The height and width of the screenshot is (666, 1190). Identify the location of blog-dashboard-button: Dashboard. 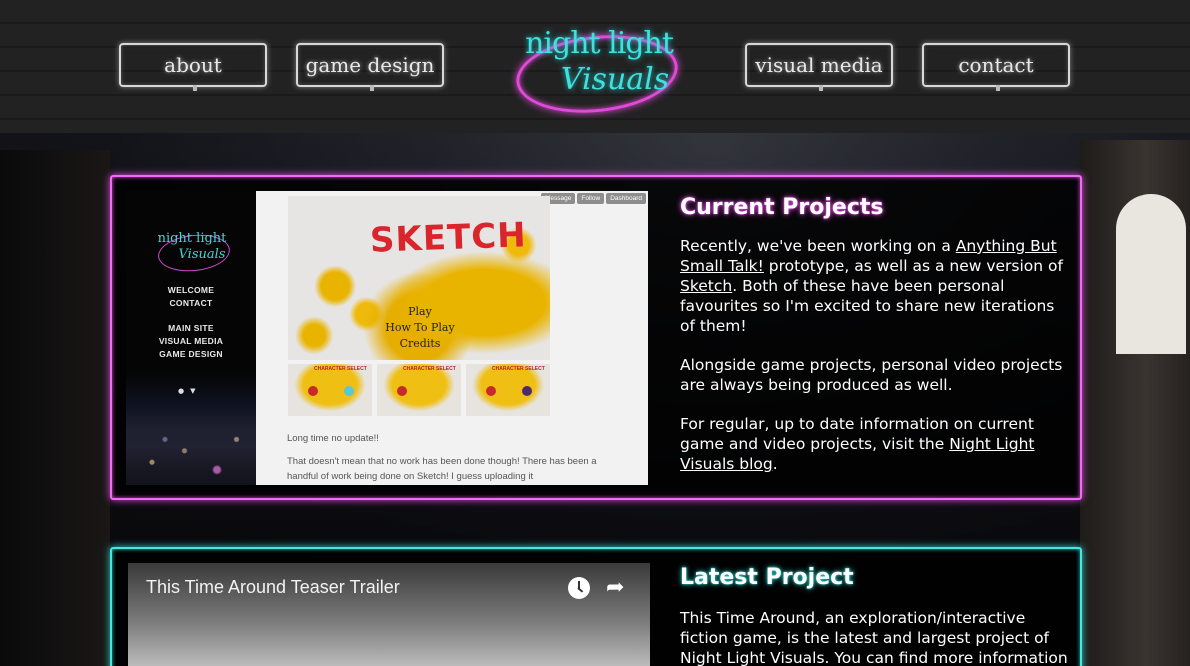
(626, 198).